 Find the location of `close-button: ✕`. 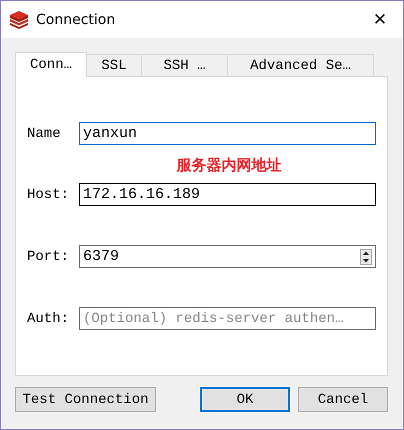

close-button: ✕ is located at coordinates (380, 19).